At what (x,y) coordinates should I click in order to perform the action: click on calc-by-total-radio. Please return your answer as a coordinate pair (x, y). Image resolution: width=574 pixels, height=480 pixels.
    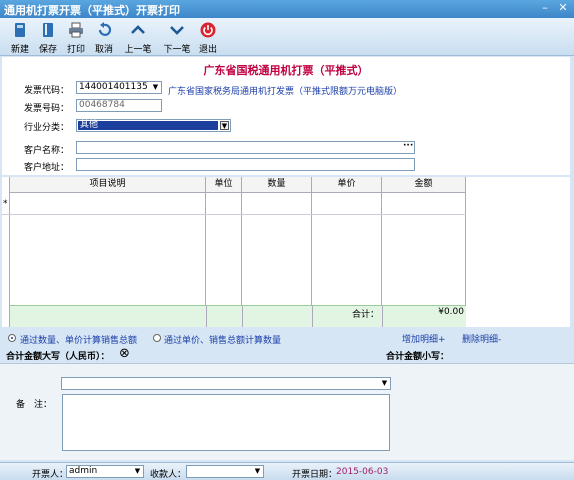
    Looking at the image, I should click on (157, 338).